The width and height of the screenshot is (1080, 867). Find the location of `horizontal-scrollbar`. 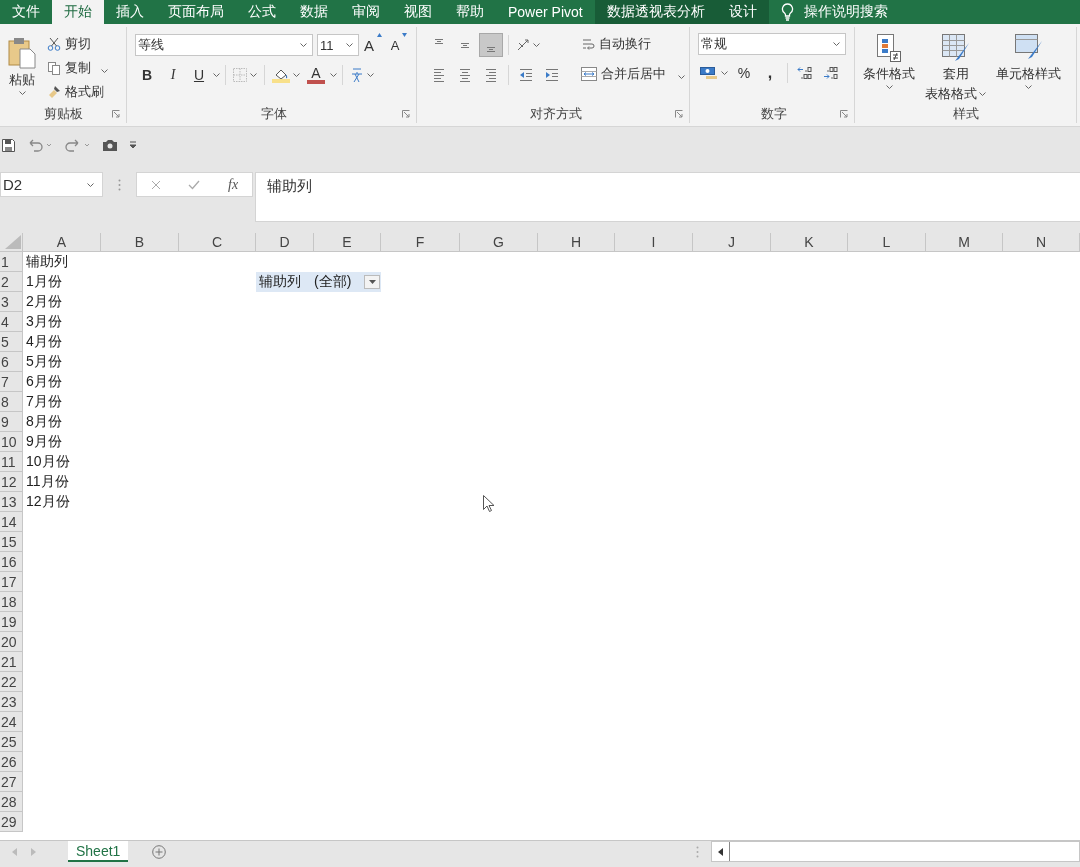

horizontal-scrollbar is located at coordinates (895, 851).